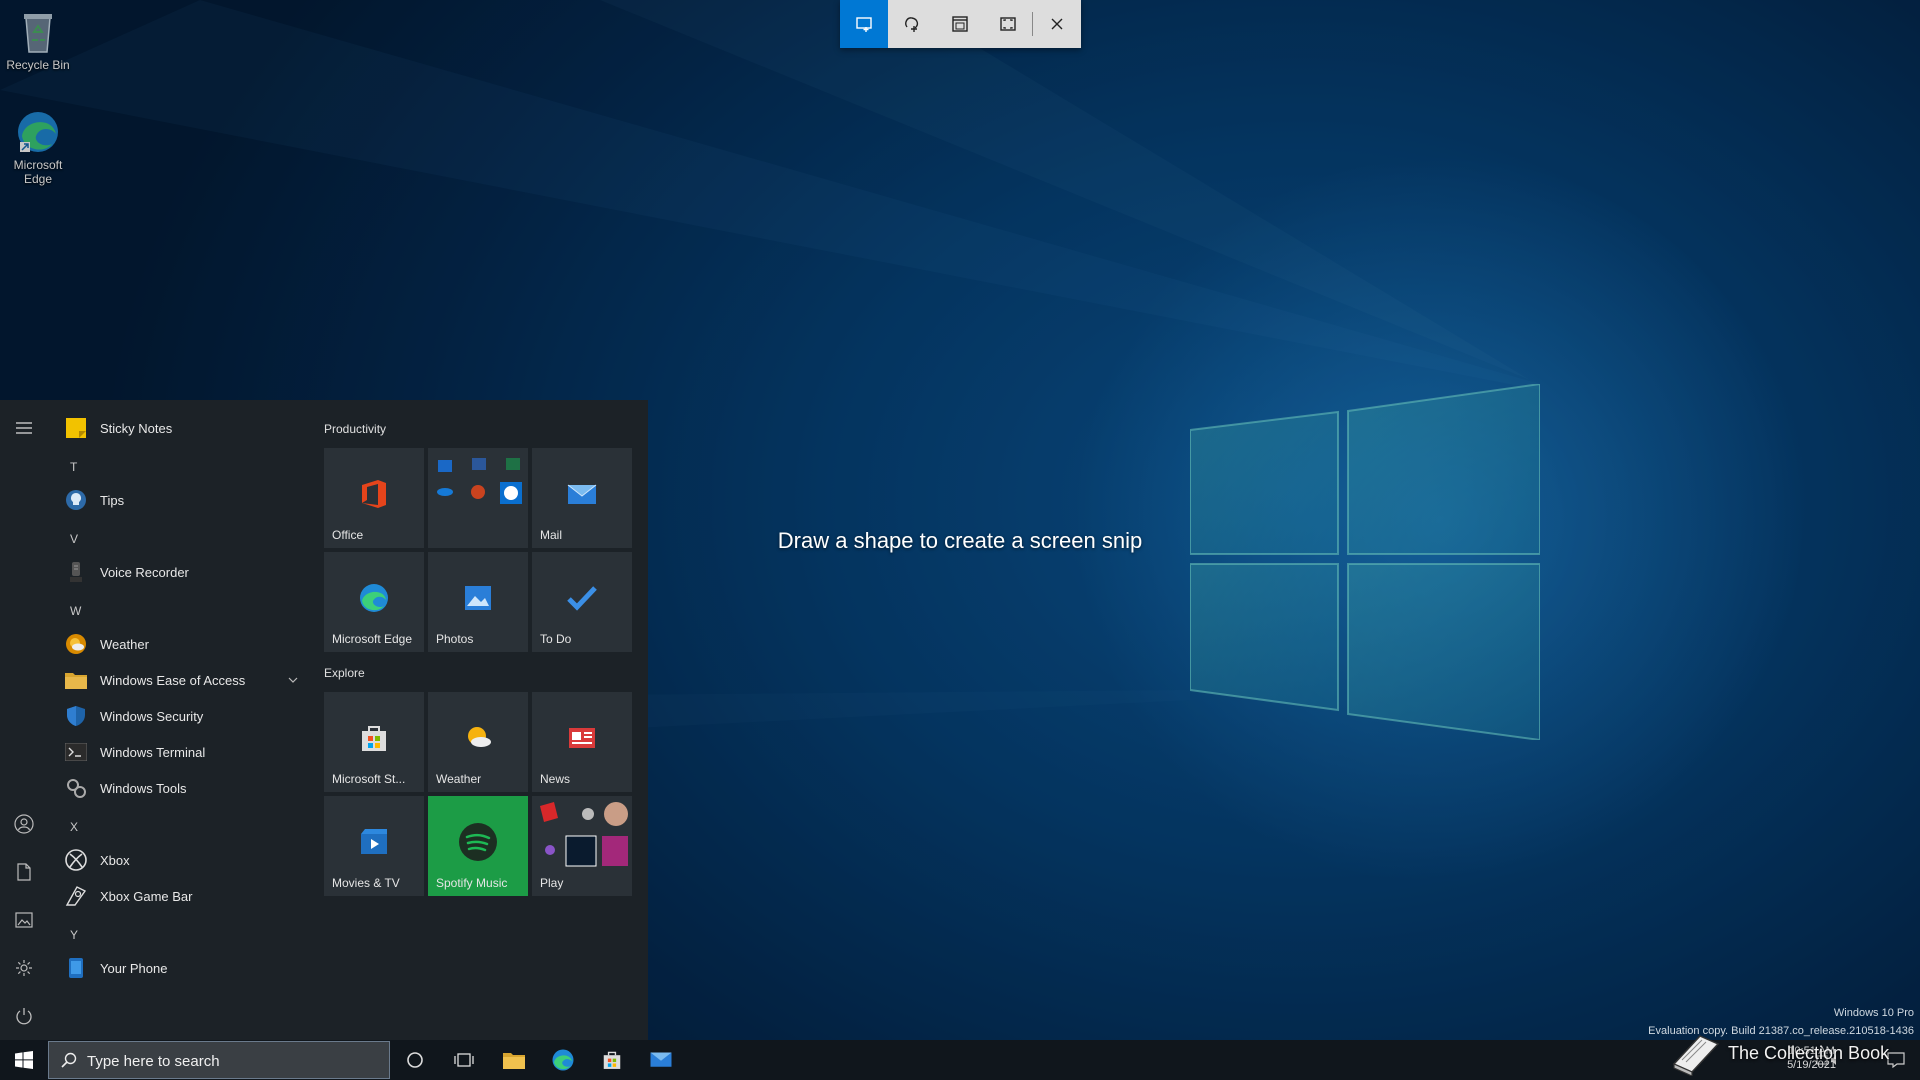 The width and height of the screenshot is (1920, 1080). Describe the element at coordinates (472, 883) in the screenshot. I see `tile-label: Spotify Music` at that location.